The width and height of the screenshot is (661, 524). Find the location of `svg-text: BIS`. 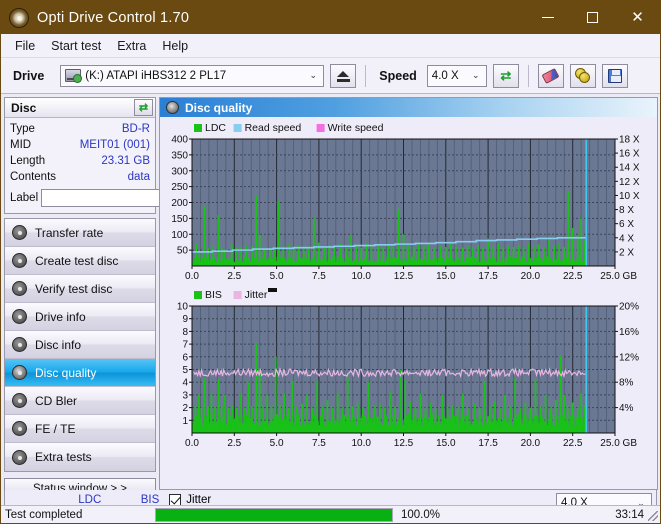

svg-text: BIS is located at coordinates (213, 295).